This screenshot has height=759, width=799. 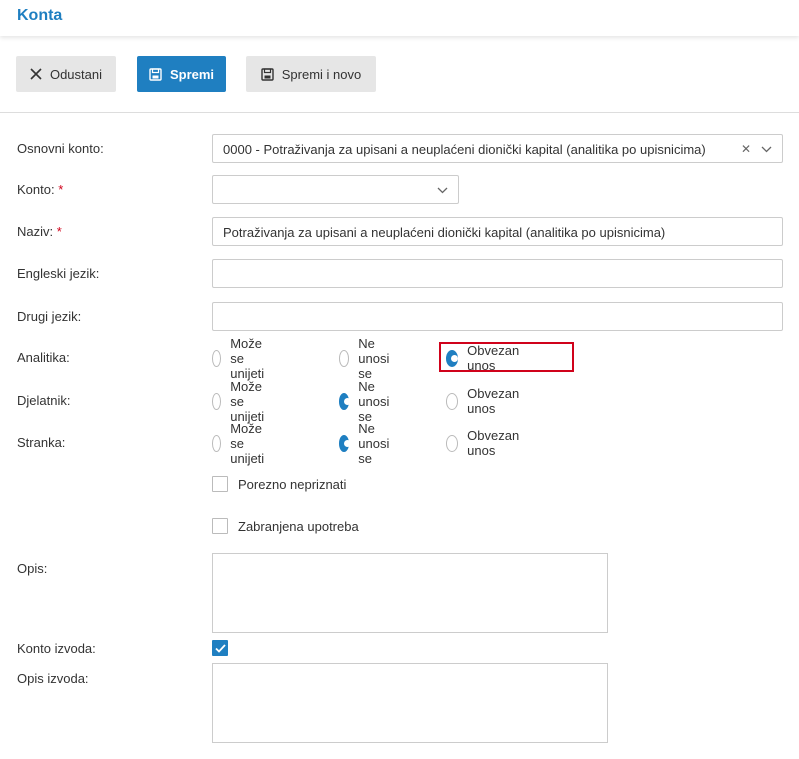 I want to click on analitika-option-moze: Može se unijeti, so click(x=242, y=358).